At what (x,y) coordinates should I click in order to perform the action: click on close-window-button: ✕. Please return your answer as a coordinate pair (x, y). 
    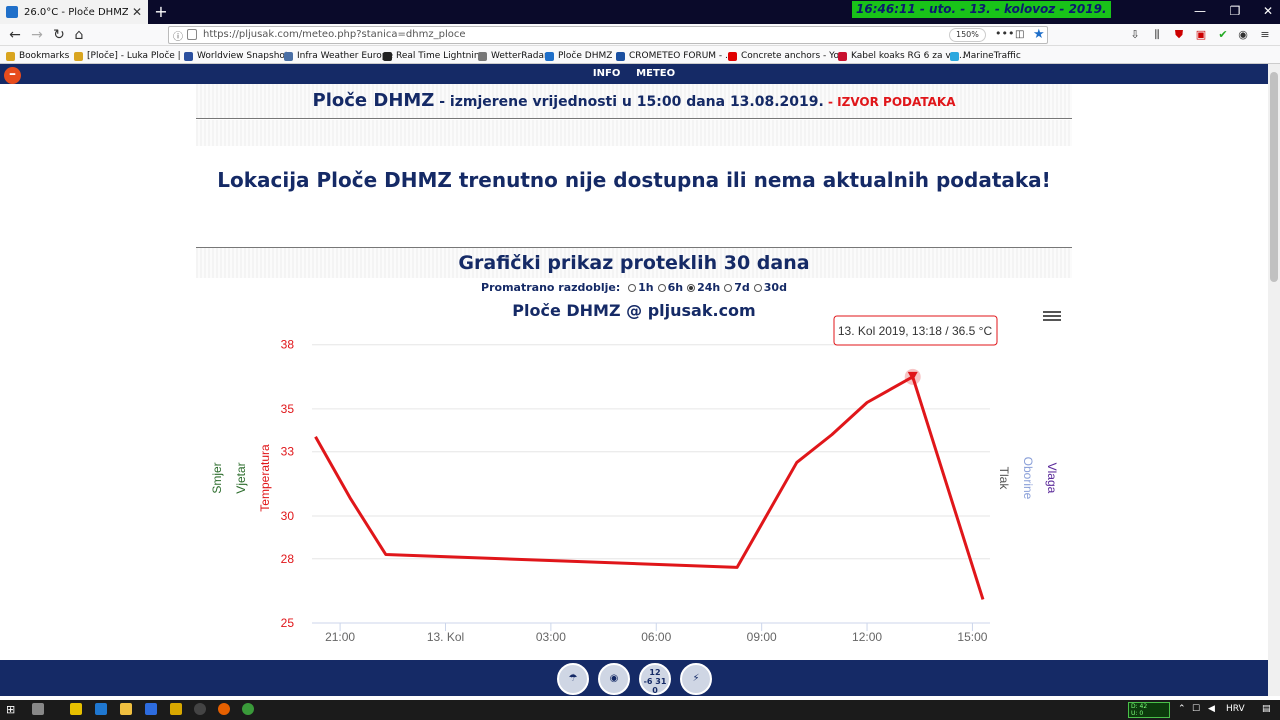
    Looking at the image, I should click on (1264, 12).